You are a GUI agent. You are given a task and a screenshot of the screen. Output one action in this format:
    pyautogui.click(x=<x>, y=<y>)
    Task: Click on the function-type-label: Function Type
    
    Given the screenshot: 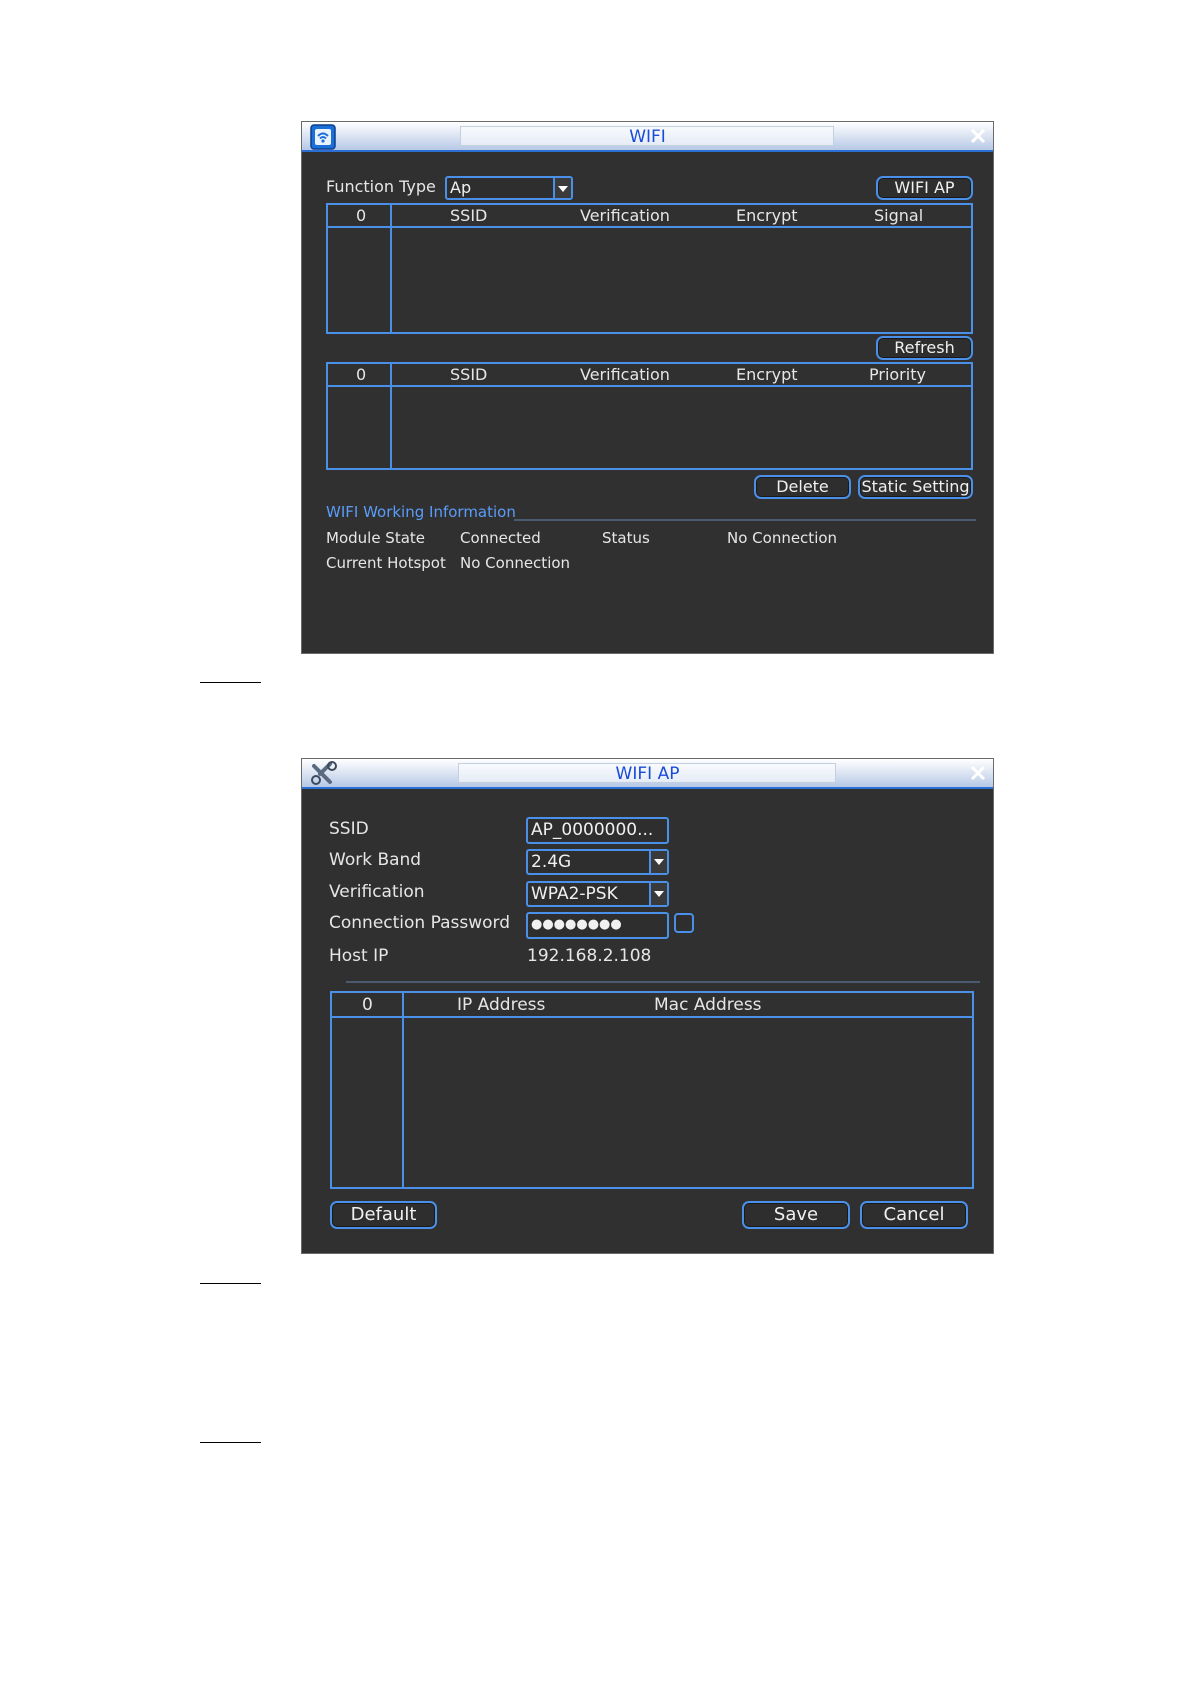 What is the action you would take?
    pyautogui.click(x=381, y=186)
    